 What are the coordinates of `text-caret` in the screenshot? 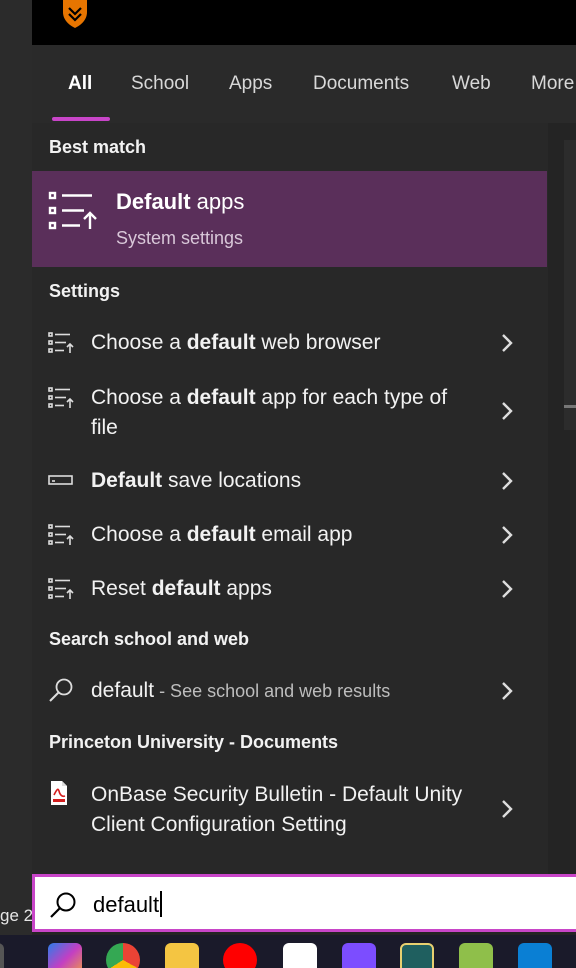 It's located at (161, 904).